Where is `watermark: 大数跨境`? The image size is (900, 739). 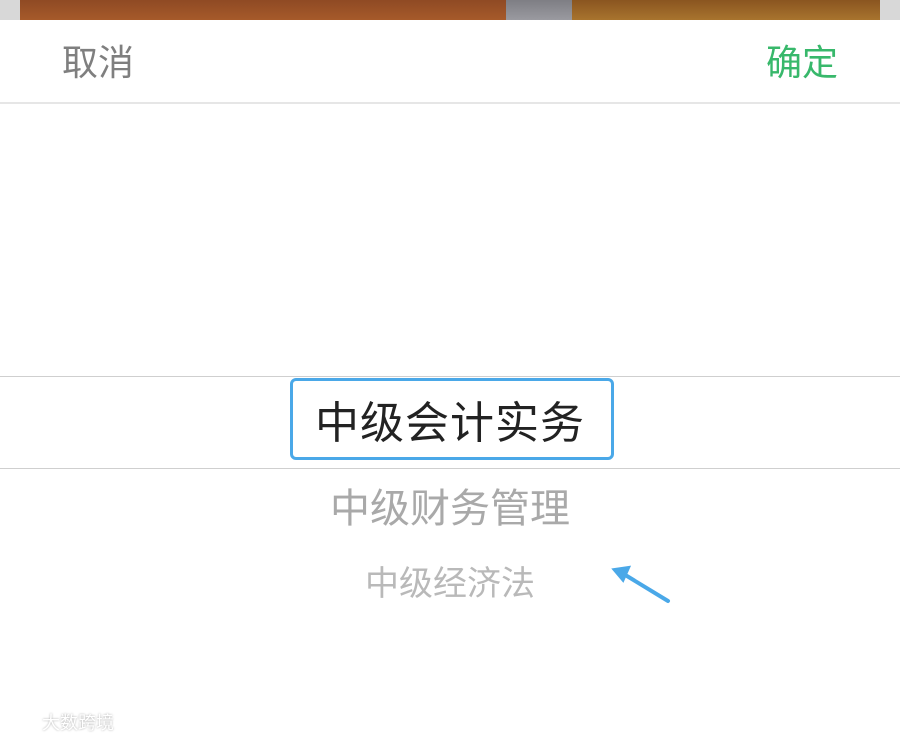
watermark: 大数跨境 is located at coordinates (61, 722).